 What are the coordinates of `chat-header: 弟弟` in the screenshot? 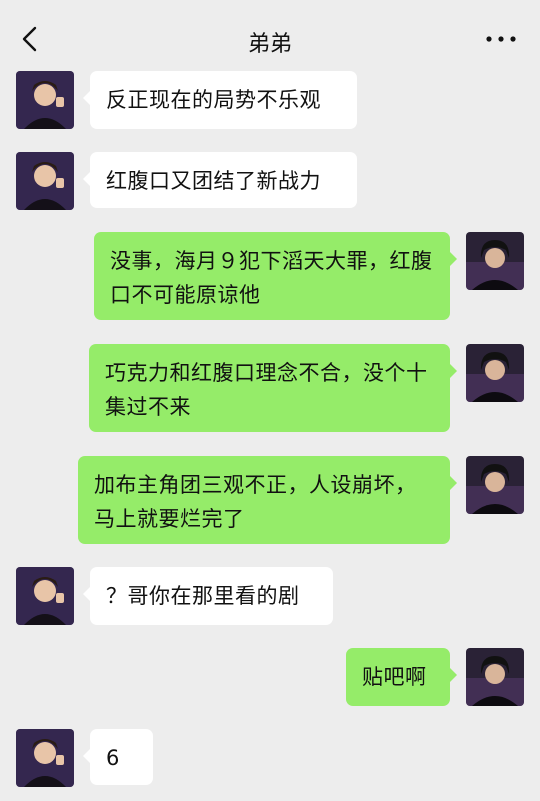 It's located at (270, 39).